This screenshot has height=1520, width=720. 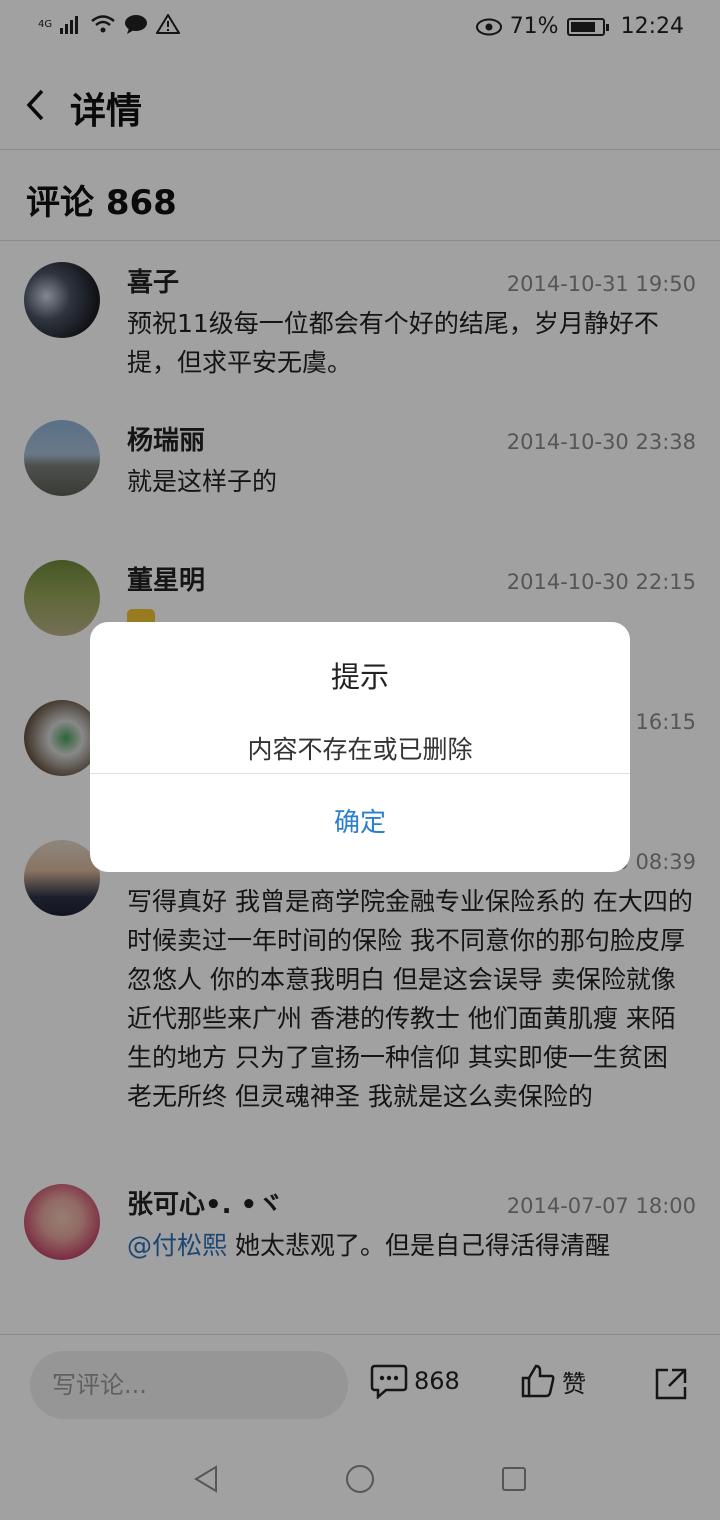 What do you see at coordinates (360, 823) in the screenshot?
I see `confirm-button: 确定` at bounding box center [360, 823].